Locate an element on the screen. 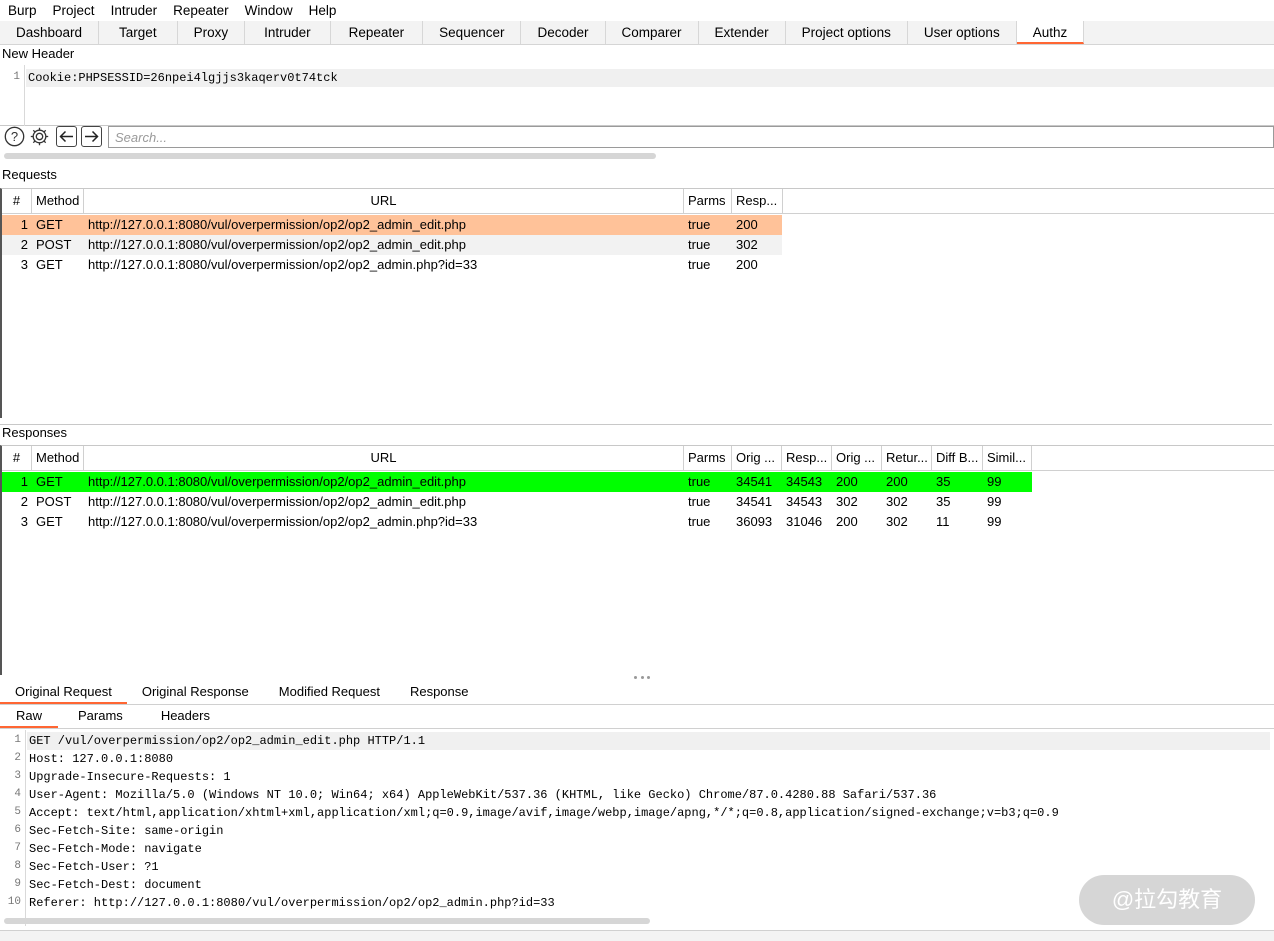 The width and height of the screenshot is (1274, 941). menu-help: Help is located at coordinates (323, 11).